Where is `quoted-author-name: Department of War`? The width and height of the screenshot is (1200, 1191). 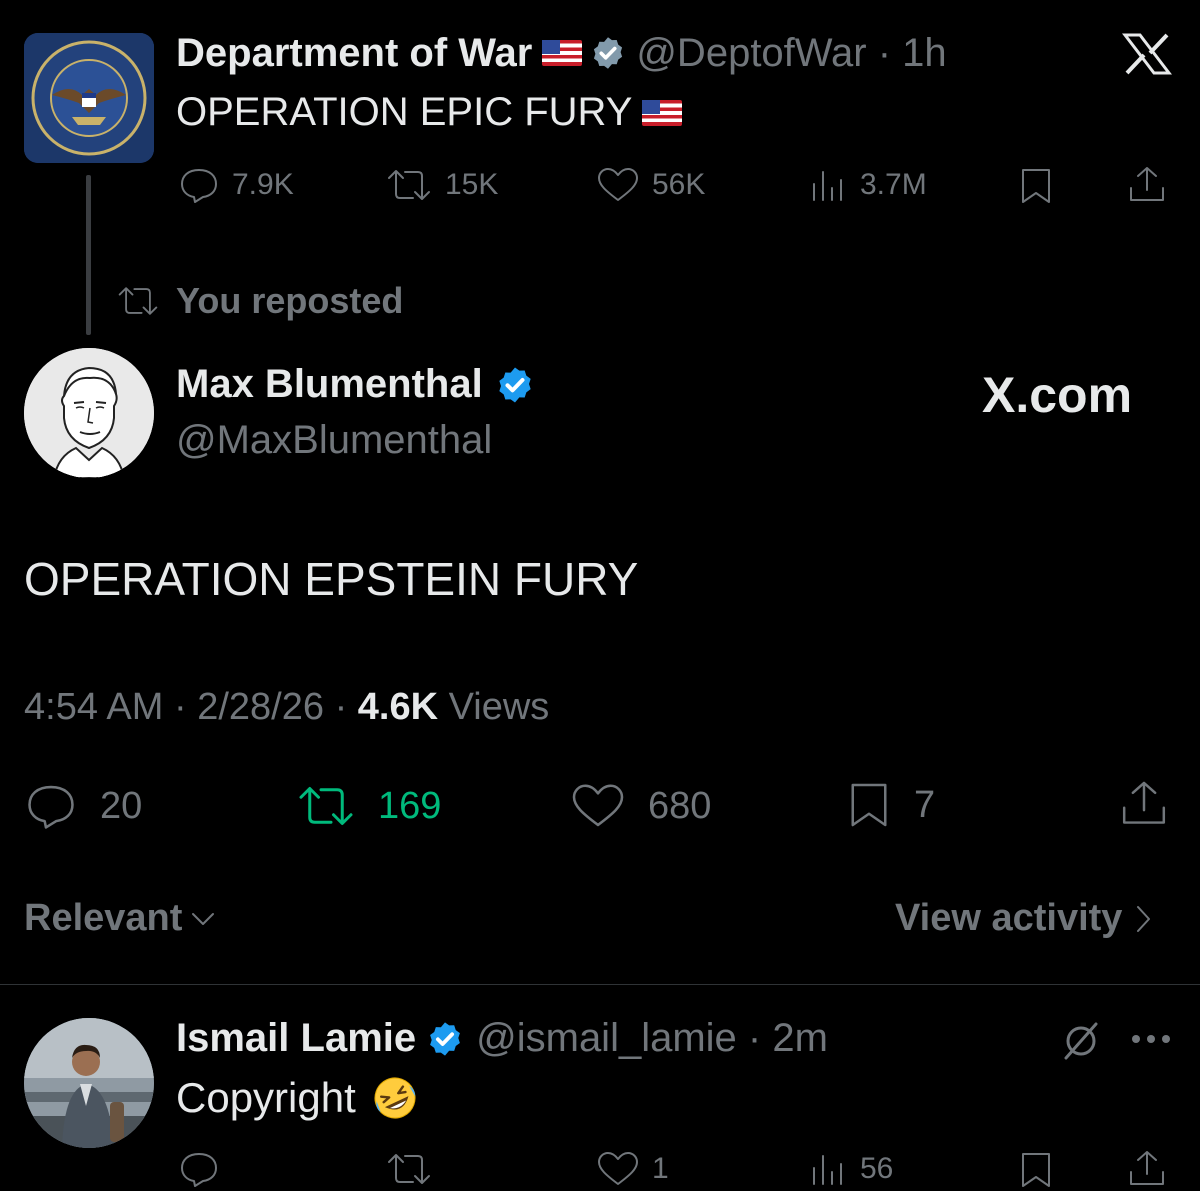 quoted-author-name: Department of War is located at coordinates (354, 53).